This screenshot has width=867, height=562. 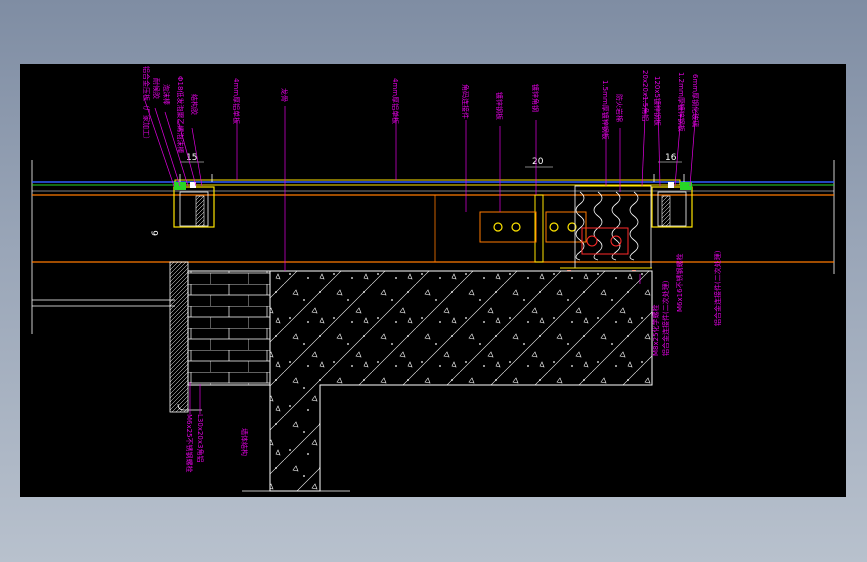 I want to click on label-angle-aluminum: 20x20x1.5角铝, so click(x=645, y=95).